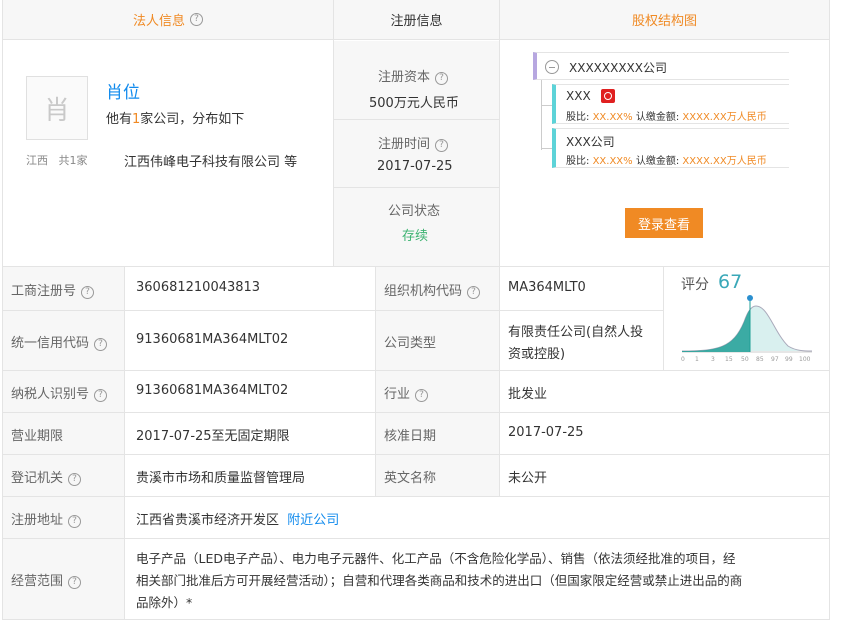 This screenshot has width=844, height=624. What do you see at coordinates (750, 298) in the screenshot?
I see `score-marker-dot` at bounding box center [750, 298].